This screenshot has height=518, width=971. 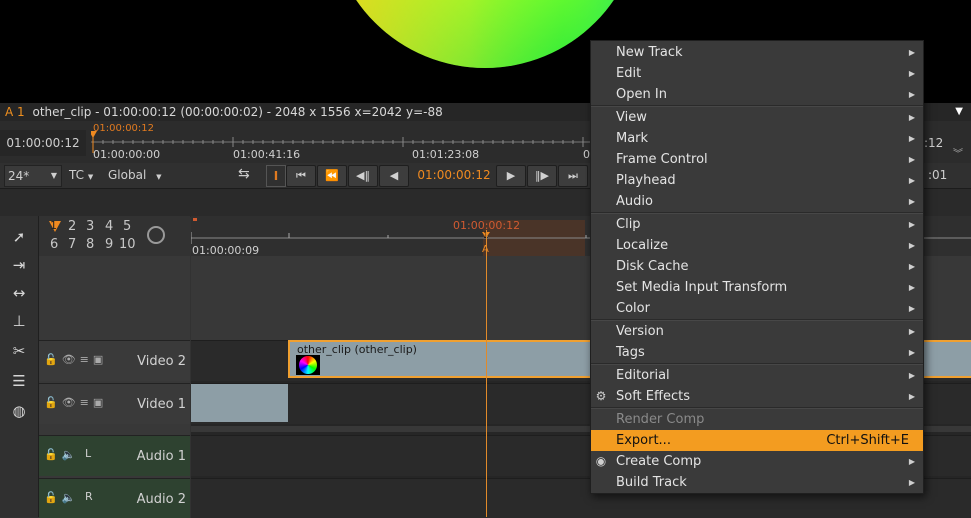 I want to click on menu-item-soft-effects: ⚙ Soft Effects ▶, so click(x=757, y=396).